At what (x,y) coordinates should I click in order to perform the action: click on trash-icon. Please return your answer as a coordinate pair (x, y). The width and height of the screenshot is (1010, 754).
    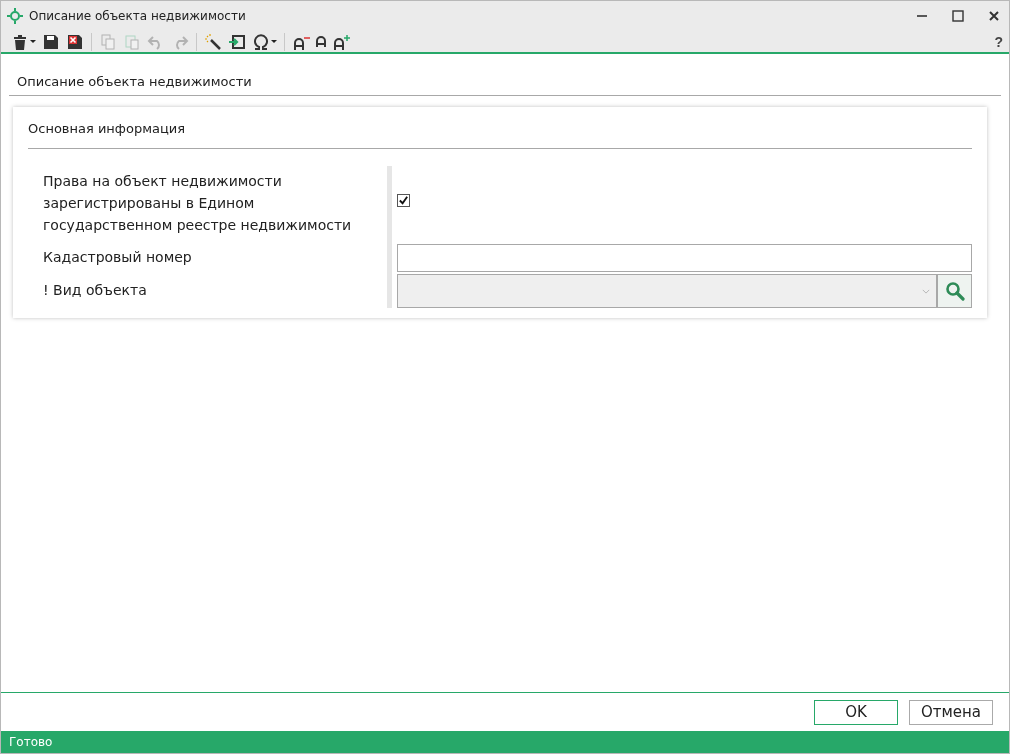
    Looking at the image, I should click on (20, 41).